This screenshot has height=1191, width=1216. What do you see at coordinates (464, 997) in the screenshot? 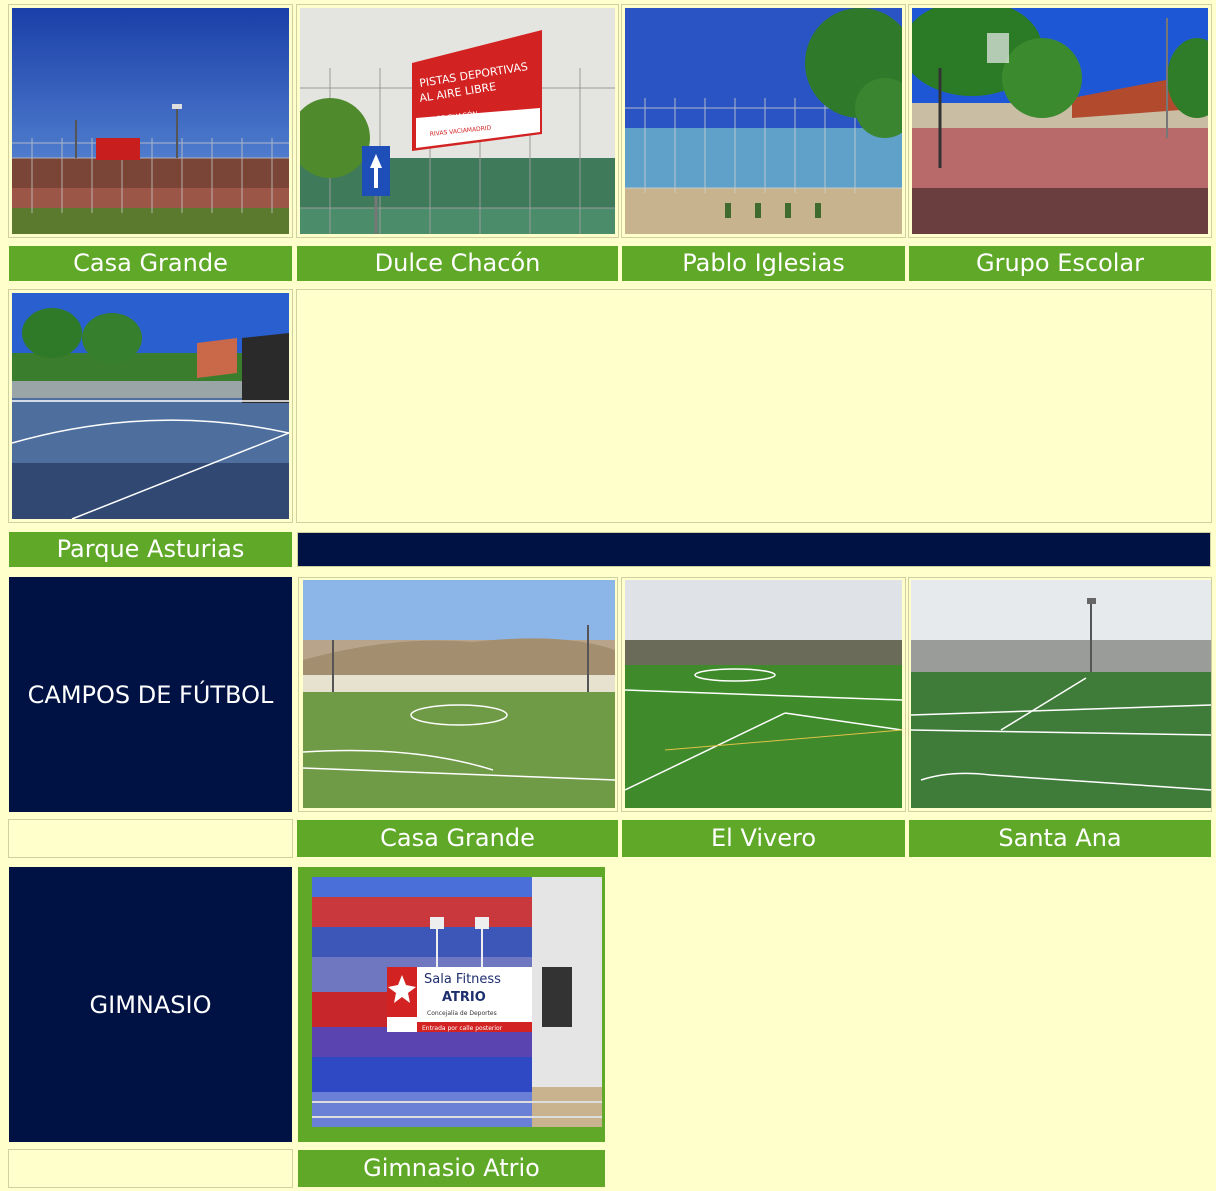
I see `svg-text: ATRIO` at bounding box center [464, 997].